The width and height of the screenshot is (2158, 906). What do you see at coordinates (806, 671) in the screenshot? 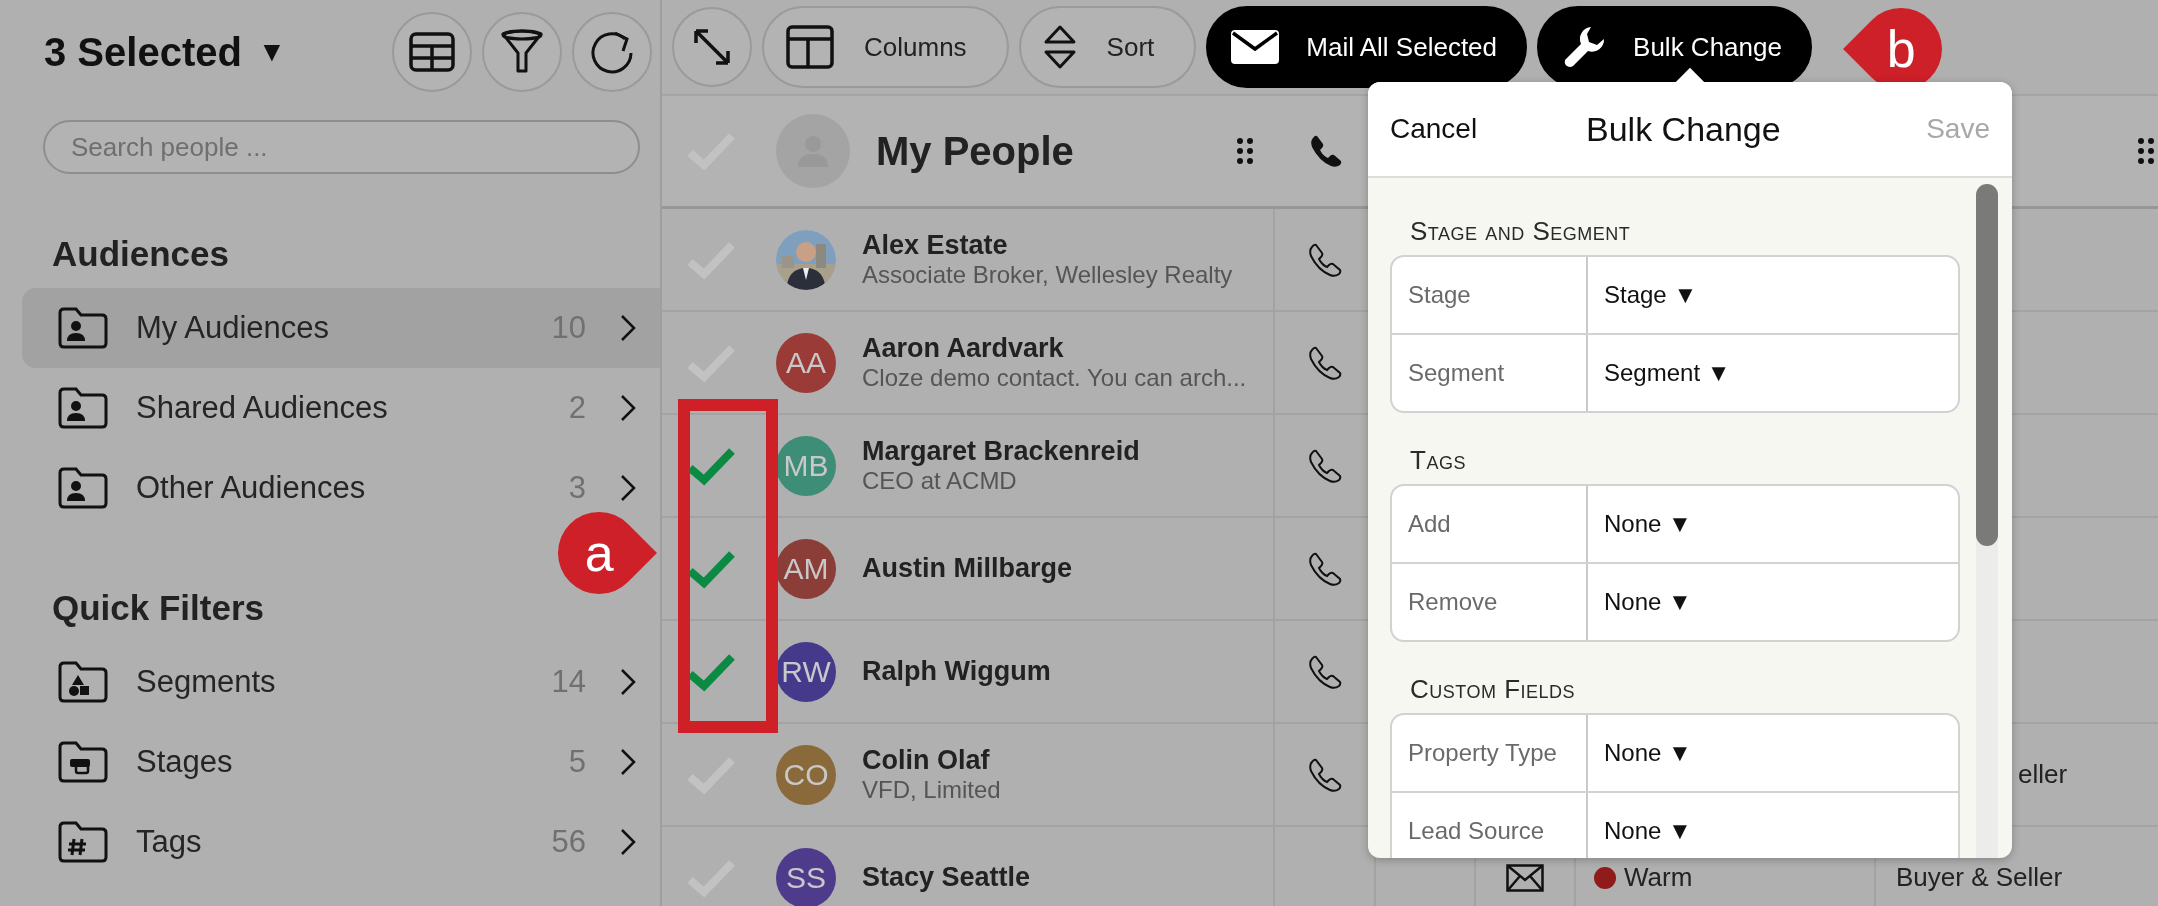
I see `initials-avatar: RW` at bounding box center [806, 671].